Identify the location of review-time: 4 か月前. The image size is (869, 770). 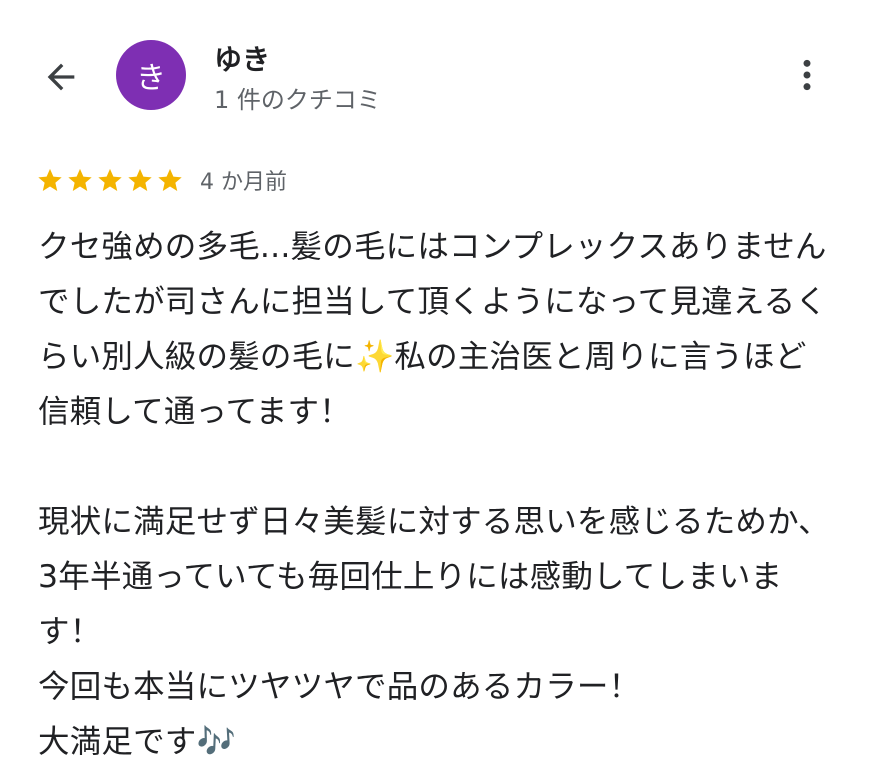
(243, 182).